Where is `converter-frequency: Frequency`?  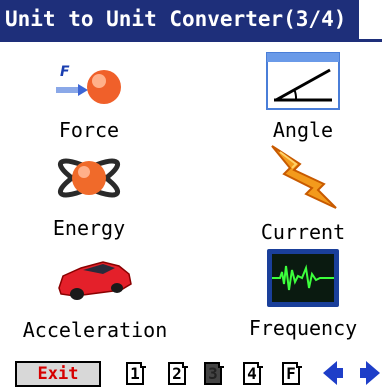
converter-frequency: Frequency is located at coordinates (303, 296).